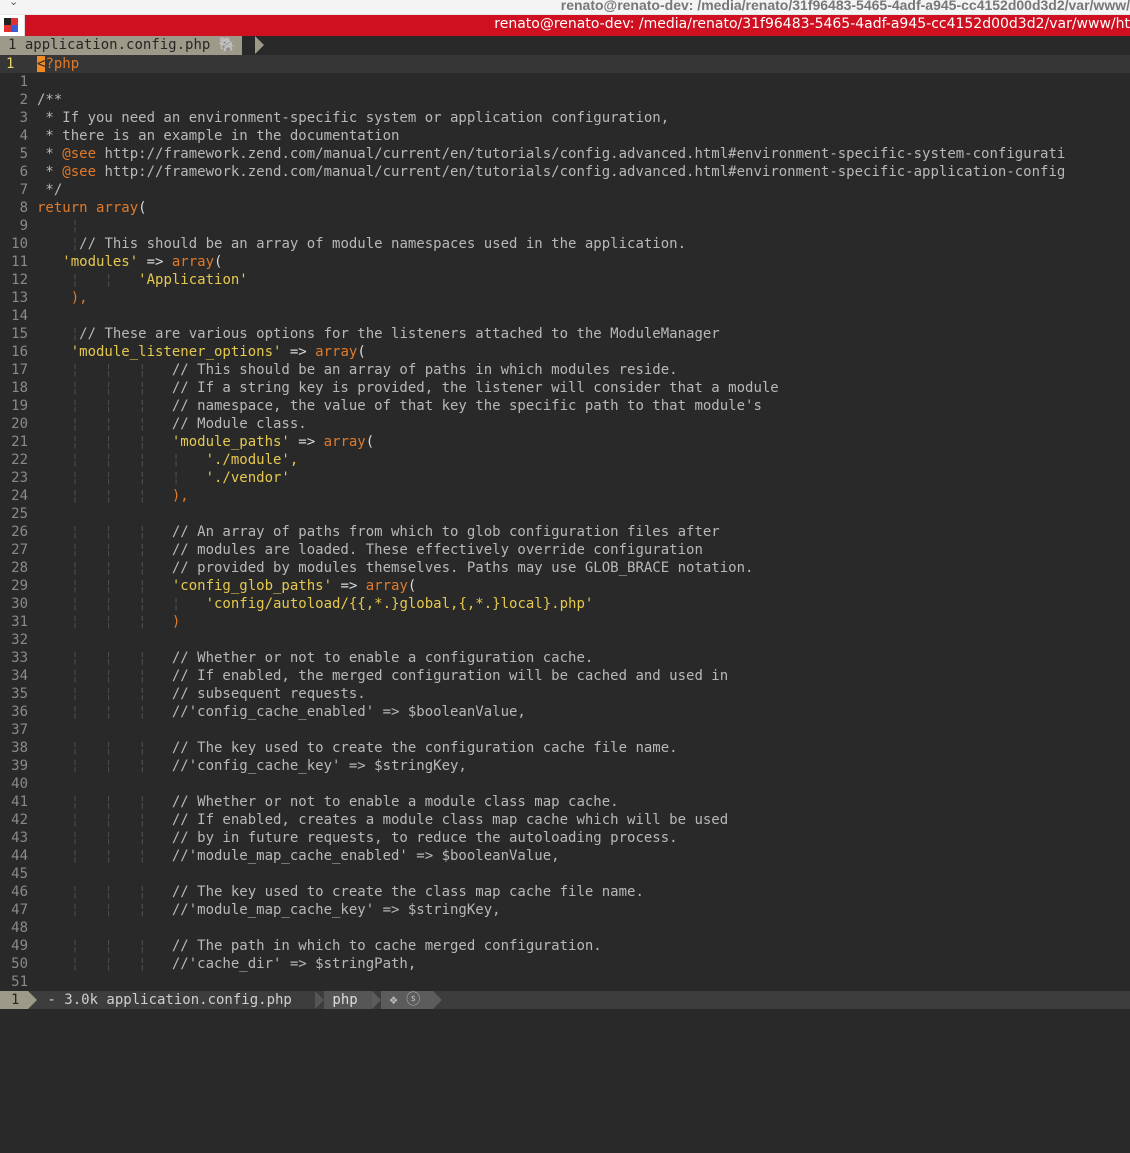 This screenshot has width=1130, height=1153. I want to click on code-token: // Module class., so click(239, 424).